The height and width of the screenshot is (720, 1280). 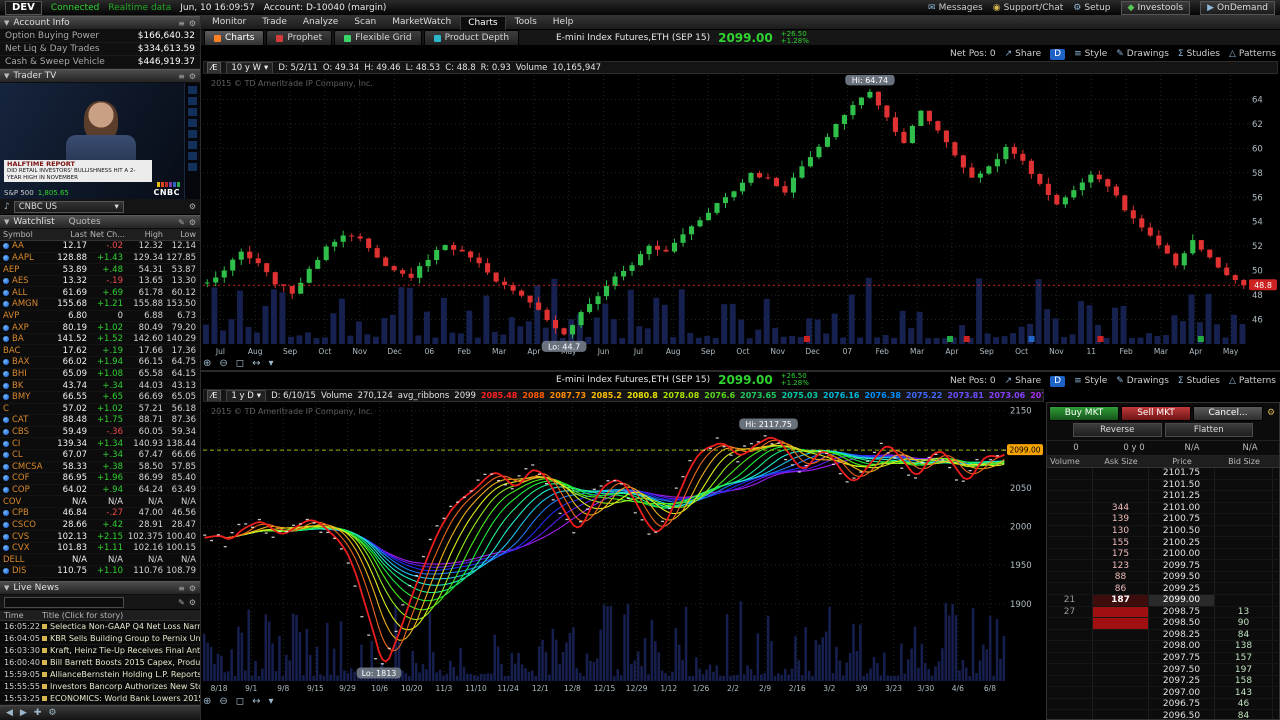 I want to click on price-cell: 2099.25, so click(x=1182, y=589).